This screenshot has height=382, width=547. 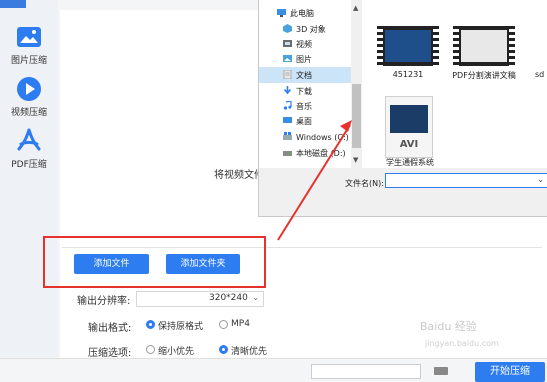 I want to click on filename-label: 文件名(N):, so click(x=364, y=183).